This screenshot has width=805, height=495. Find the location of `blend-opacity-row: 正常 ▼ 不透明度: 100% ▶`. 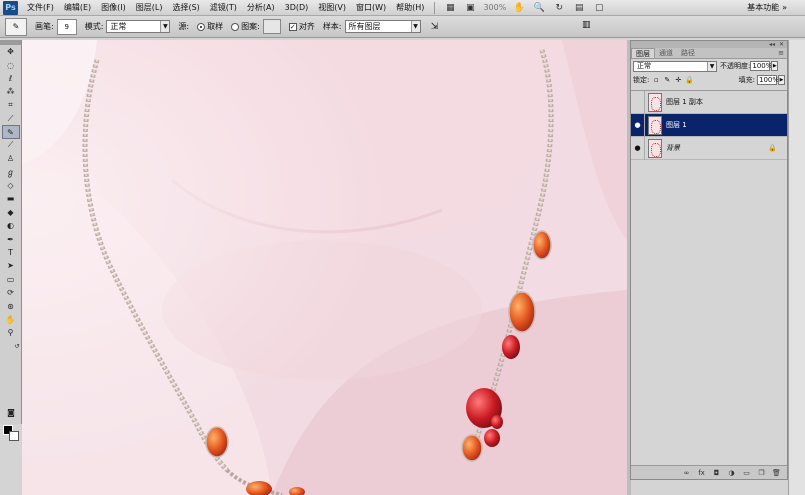

blend-opacity-row: 正常 ▼ 不透明度: 100% ▶ is located at coordinates (709, 66).